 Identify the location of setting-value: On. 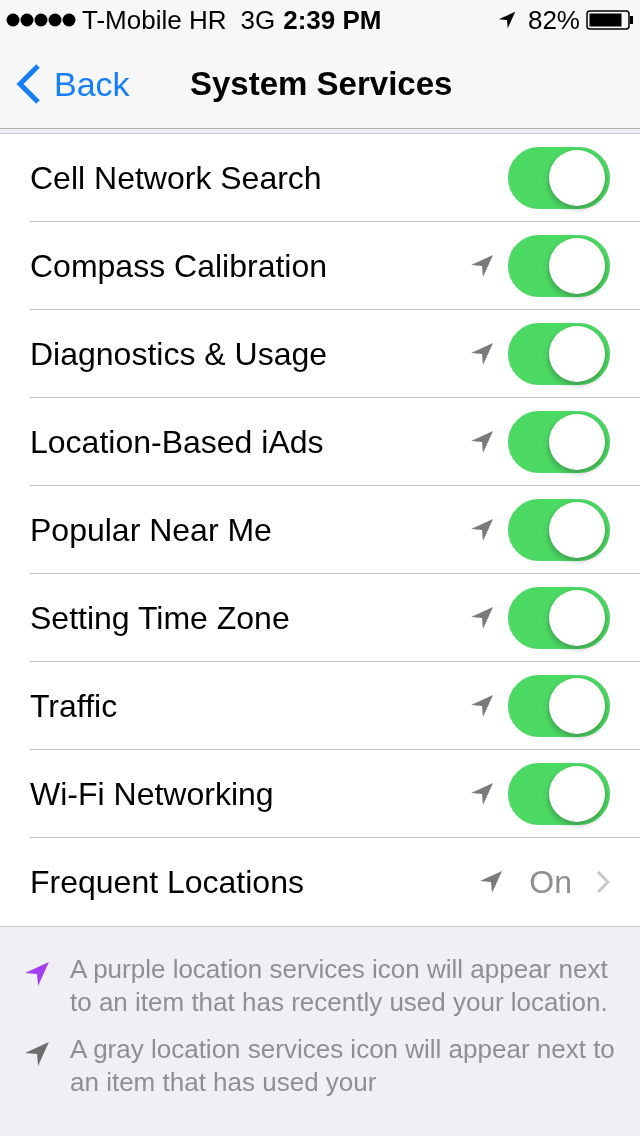
(550, 882).